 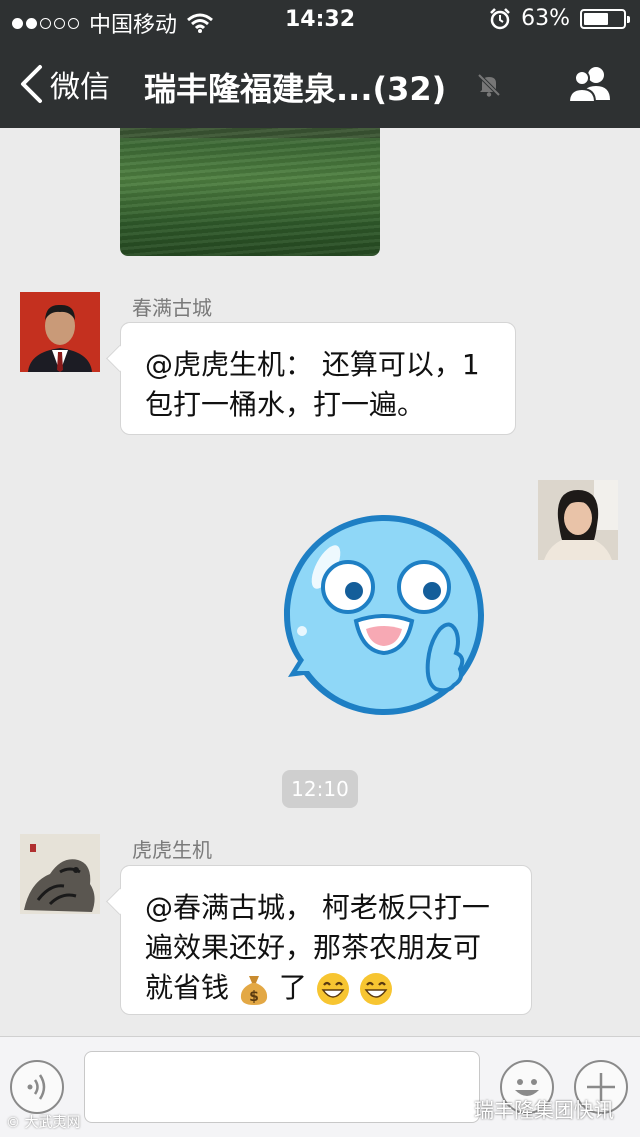 I want to click on message-line: @春满古城， 柯老板只打一, so click(x=317, y=907).